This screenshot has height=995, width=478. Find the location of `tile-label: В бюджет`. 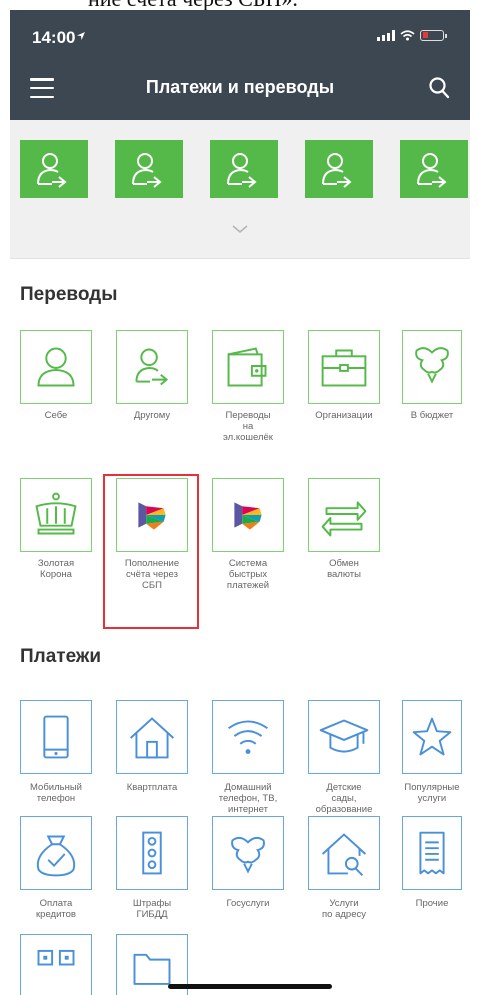

tile-label: В бюджет is located at coordinates (432, 415).